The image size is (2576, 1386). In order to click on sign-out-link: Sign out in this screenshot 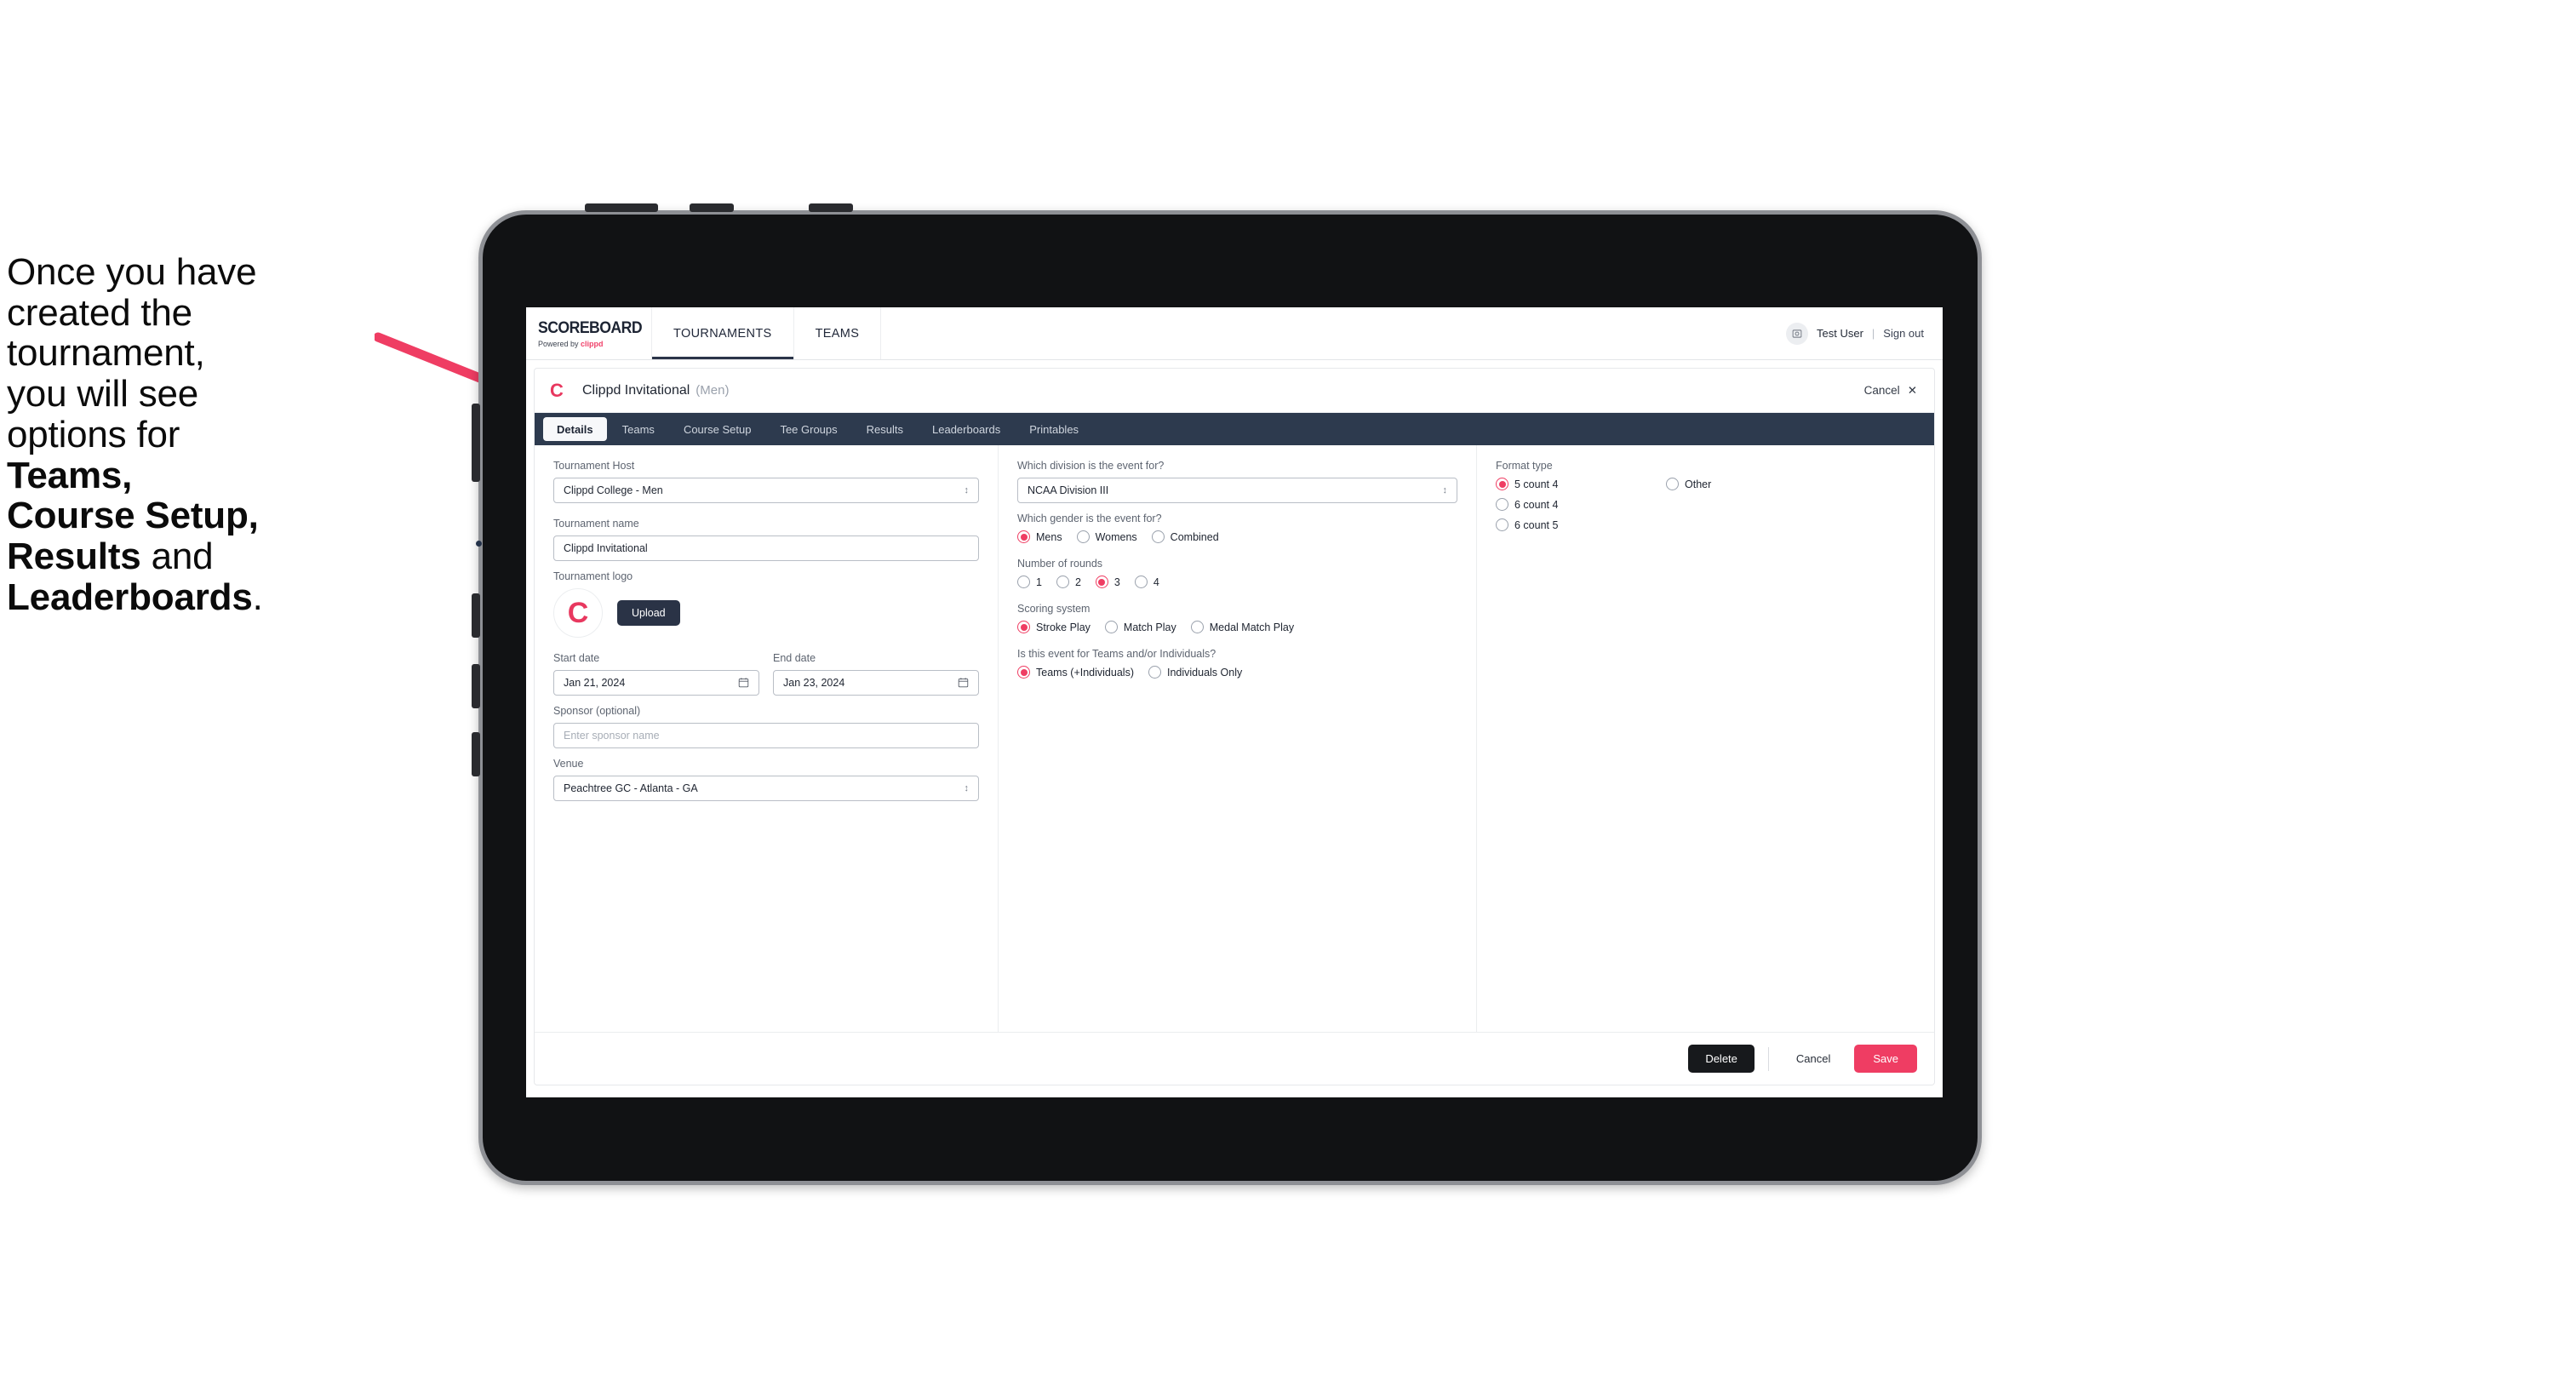, I will do `click(1904, 333)`.